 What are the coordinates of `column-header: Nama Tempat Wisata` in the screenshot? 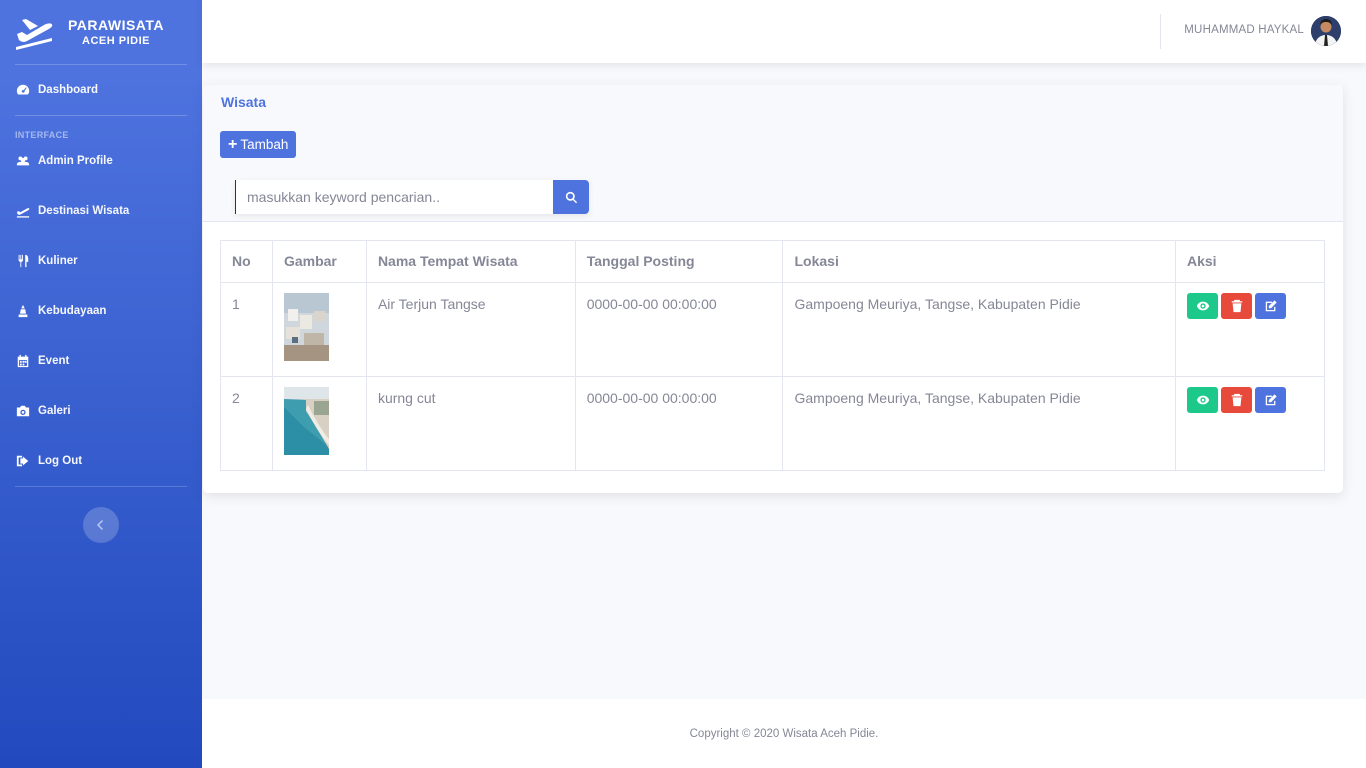 It's located at (470, 261).